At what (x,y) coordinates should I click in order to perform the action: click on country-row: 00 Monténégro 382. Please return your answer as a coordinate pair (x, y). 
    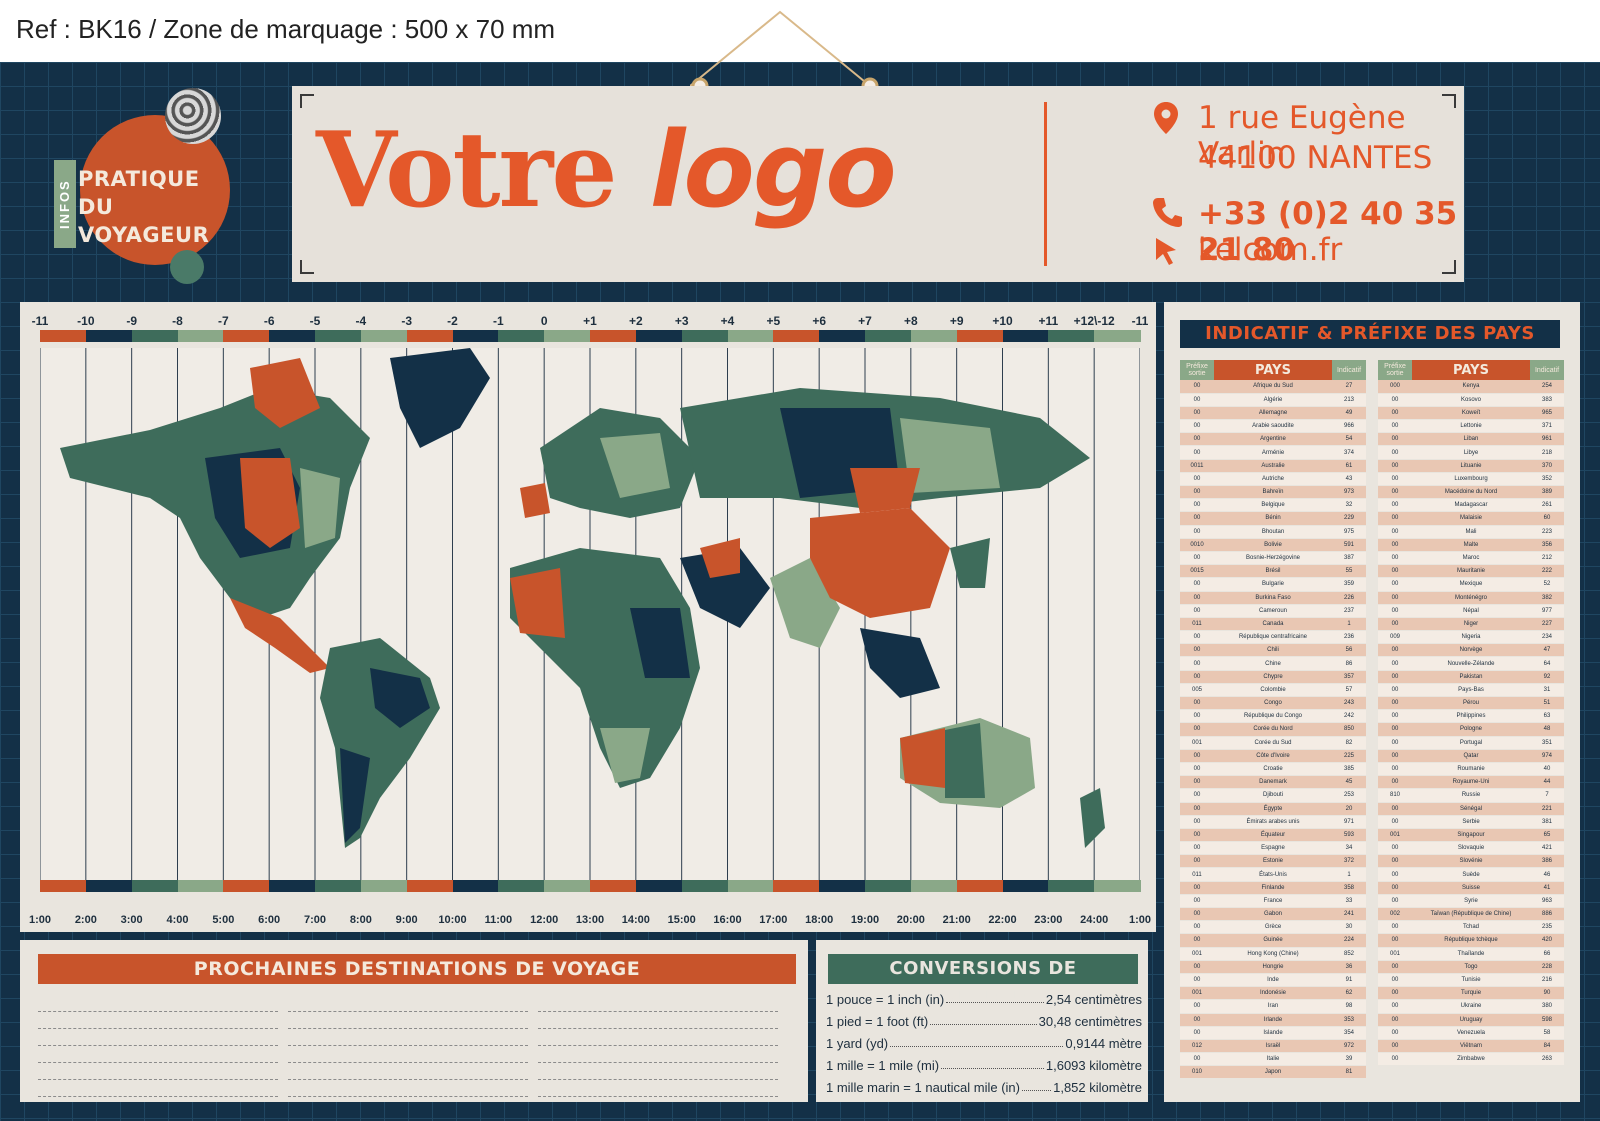
    Looking at the image, I should click on (1471, 598).